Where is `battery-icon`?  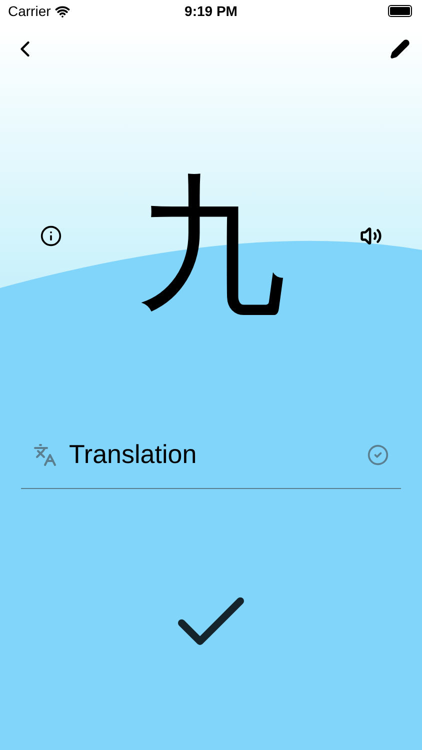 battery-icon is located at coordinates (400, 11).